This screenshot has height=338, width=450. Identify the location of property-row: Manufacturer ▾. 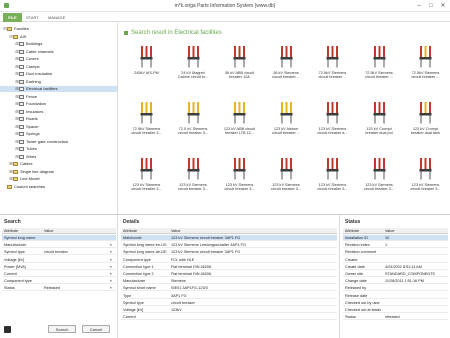
(59, 245).